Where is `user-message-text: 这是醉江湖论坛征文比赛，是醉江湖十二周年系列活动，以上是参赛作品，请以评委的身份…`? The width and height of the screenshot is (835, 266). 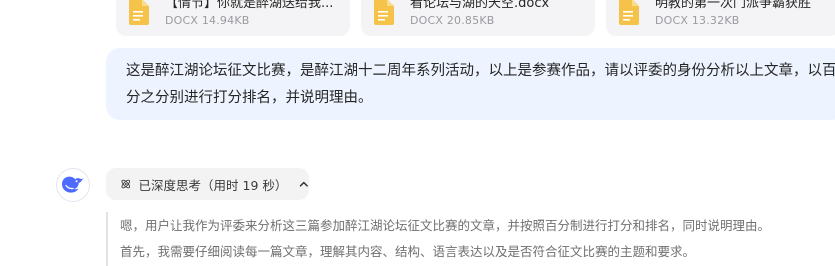
user-message-text: 这是醉江湖论坛征文比赛，是醉江湖十二周年系列活动，以上是参赛作品，请以评委的身份… is located at coordinates (480, 84).